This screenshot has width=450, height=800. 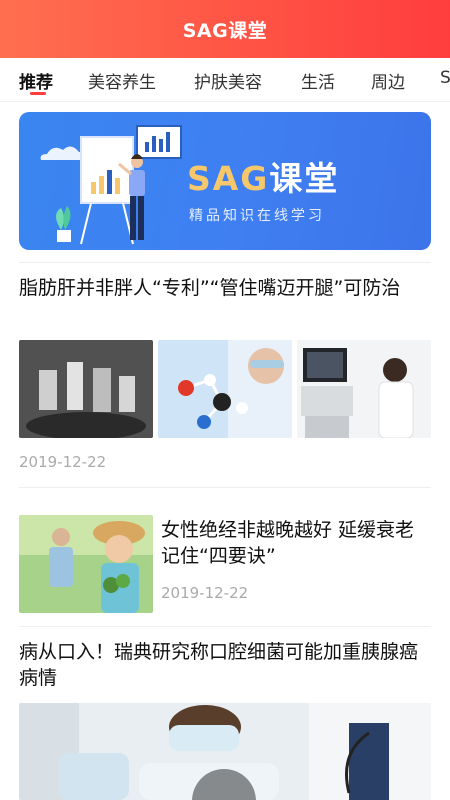 I want to click on tab-life: 生活, so click(x=318, y=80).